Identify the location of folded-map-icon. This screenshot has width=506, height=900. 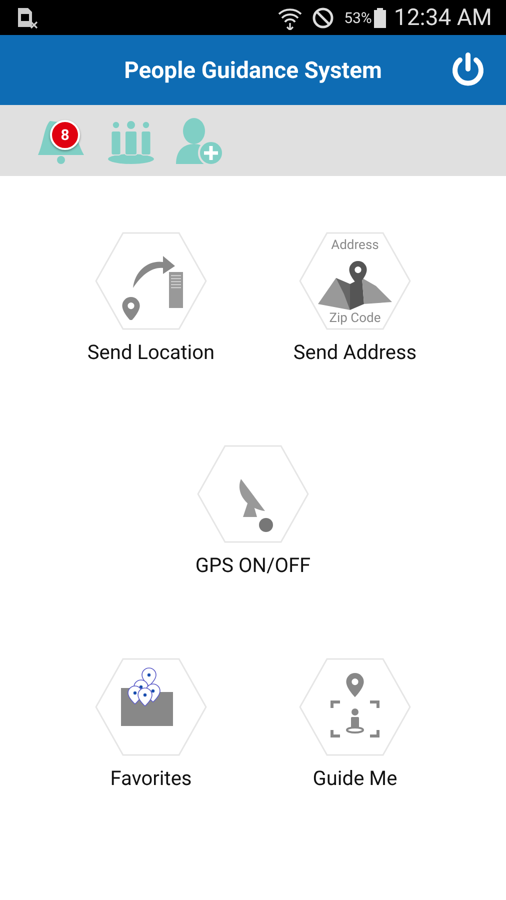
(355, 284).